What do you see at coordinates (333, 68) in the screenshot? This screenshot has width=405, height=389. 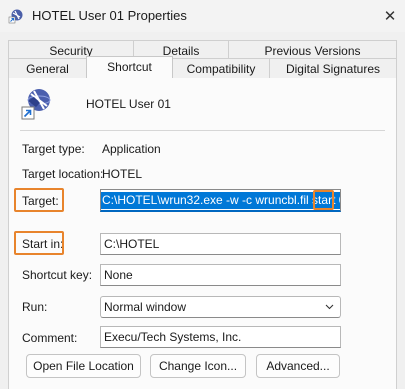 I see `tab-digital-signatures: Digital Signatures` at bounding box center [333, 68].